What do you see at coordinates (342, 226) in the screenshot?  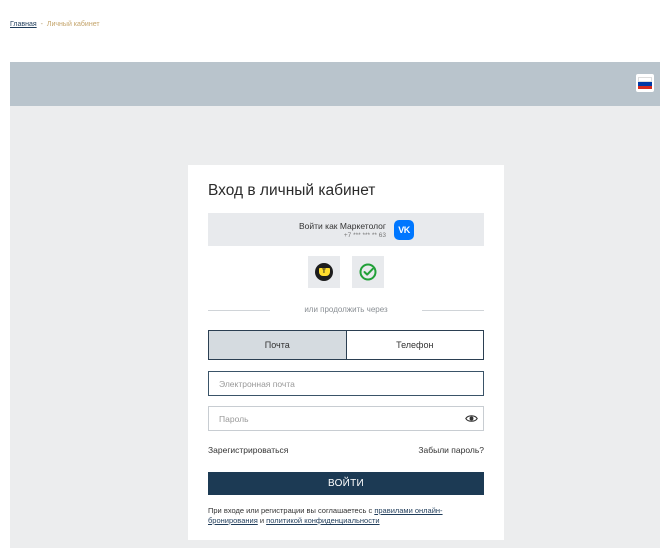 I see `vk-login-label: Войти как Маркетолог` at bounding box center [342, 226].